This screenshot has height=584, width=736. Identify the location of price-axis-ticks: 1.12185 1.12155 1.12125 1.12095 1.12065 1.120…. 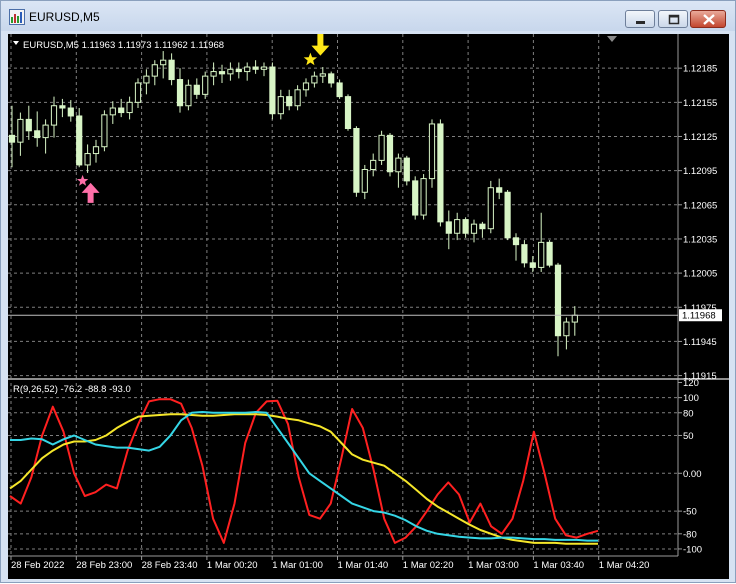
(697, 223).